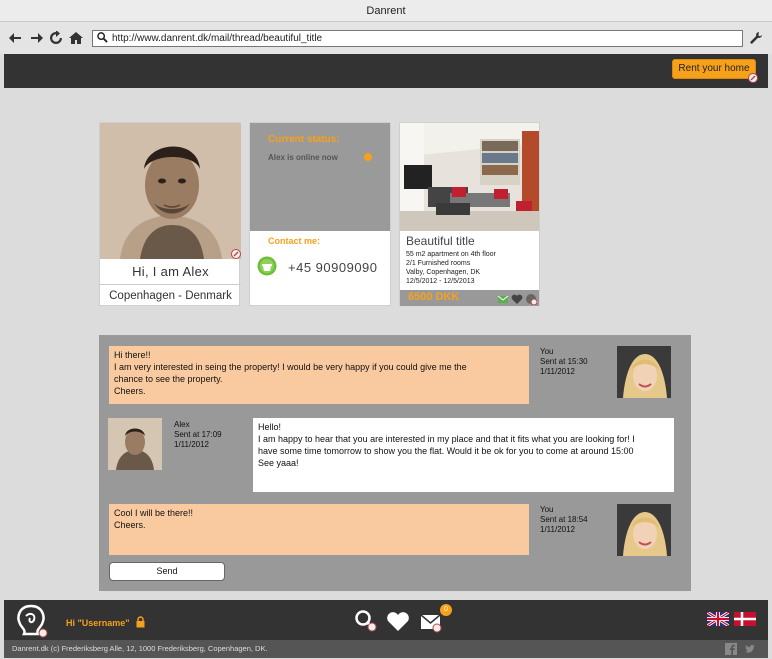 The image size is (772, 659). I want to click on listing-detail: 2/1 Furnished rooms, so click(438, 263).